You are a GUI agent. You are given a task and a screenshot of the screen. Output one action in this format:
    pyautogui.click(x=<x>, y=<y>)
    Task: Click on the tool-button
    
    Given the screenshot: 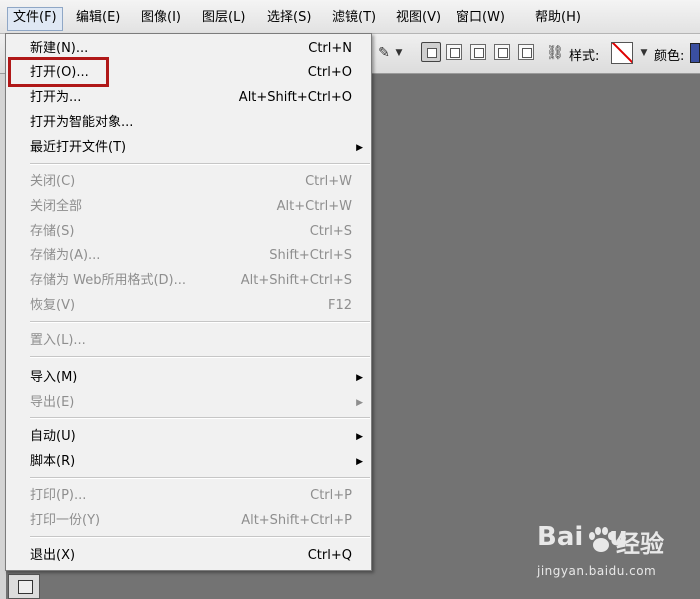 What is the action you would take?
    pyautogui.click(x=24, y=586)
    